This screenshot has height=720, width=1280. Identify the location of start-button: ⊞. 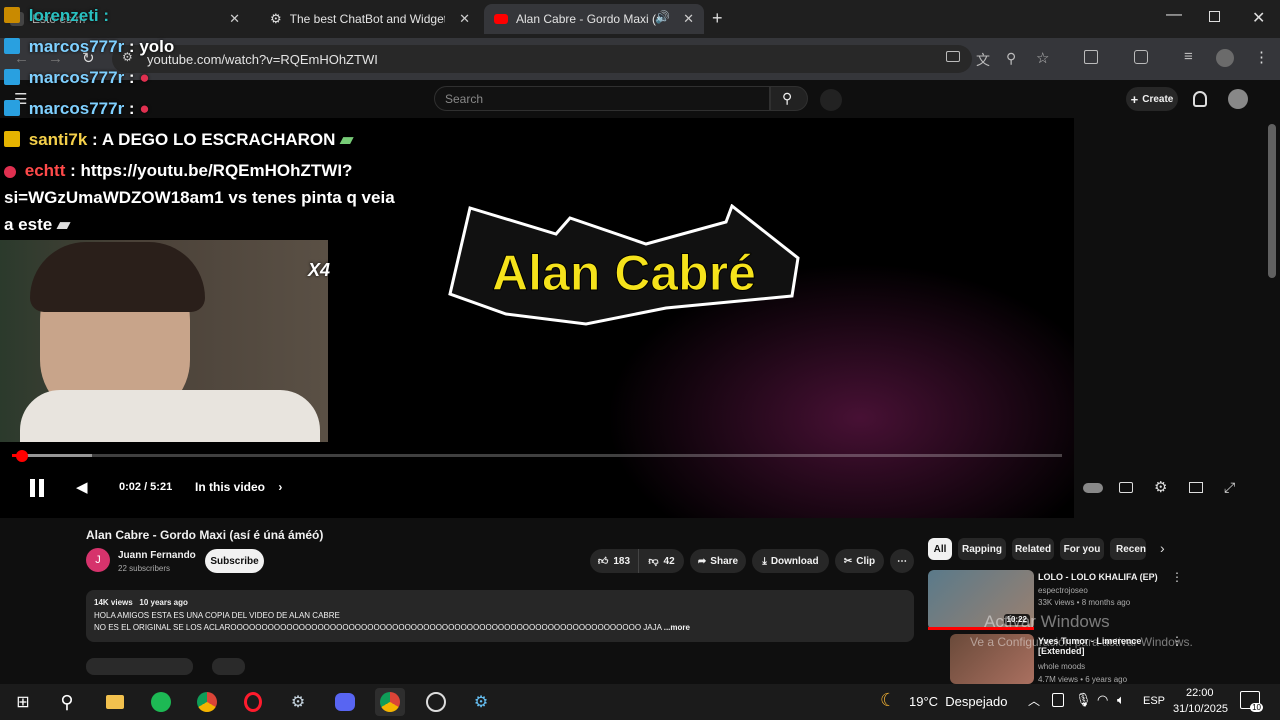
(23, 702).